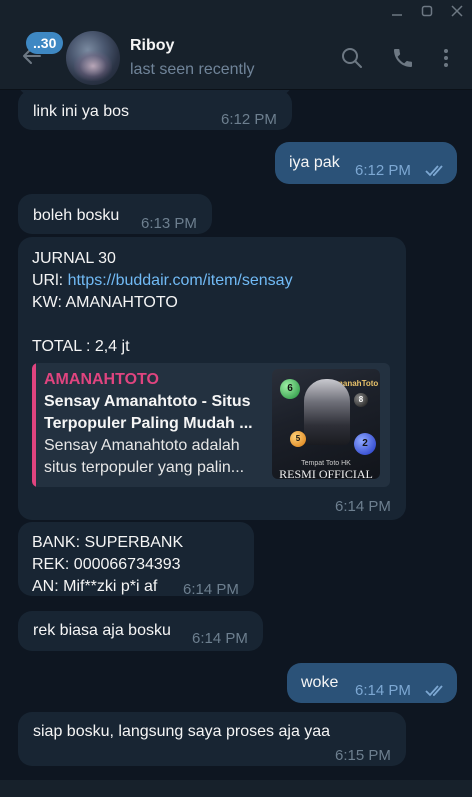  I want to click on message-time: 6:13 PM, so click(169, 223).